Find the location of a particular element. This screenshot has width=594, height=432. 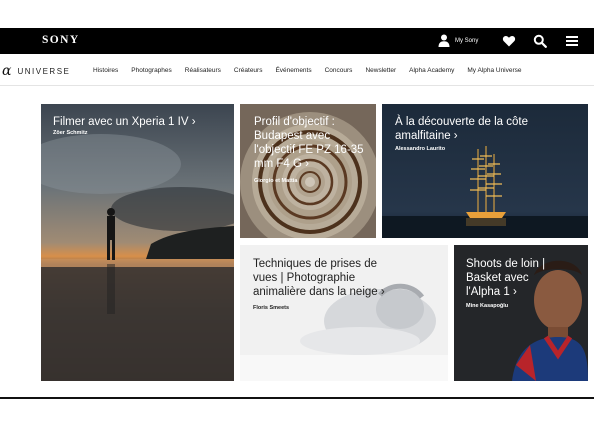

nav-item-realisateurs: Réalisateurs is located at coordinates (203, 70).